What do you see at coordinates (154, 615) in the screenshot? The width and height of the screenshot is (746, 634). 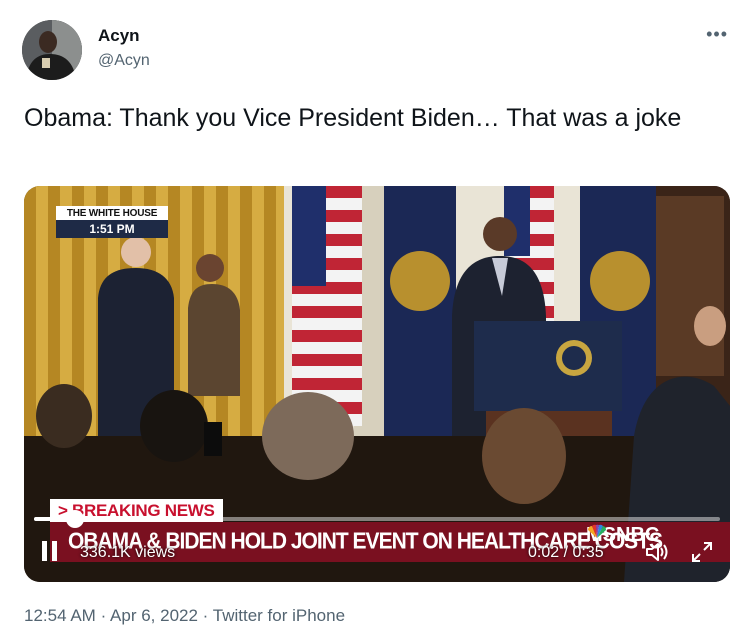 I see `timestamp-date: Apr 6, 2022` at bounding box center [154, 615].